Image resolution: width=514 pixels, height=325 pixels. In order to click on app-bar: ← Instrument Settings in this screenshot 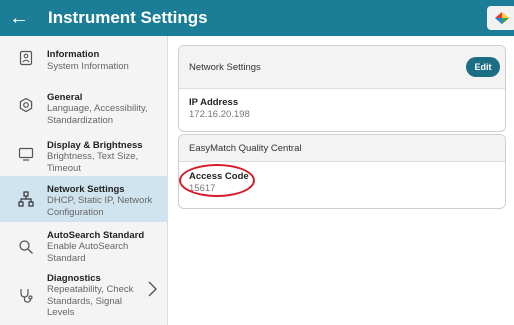, I will do `click(257, 18)`.